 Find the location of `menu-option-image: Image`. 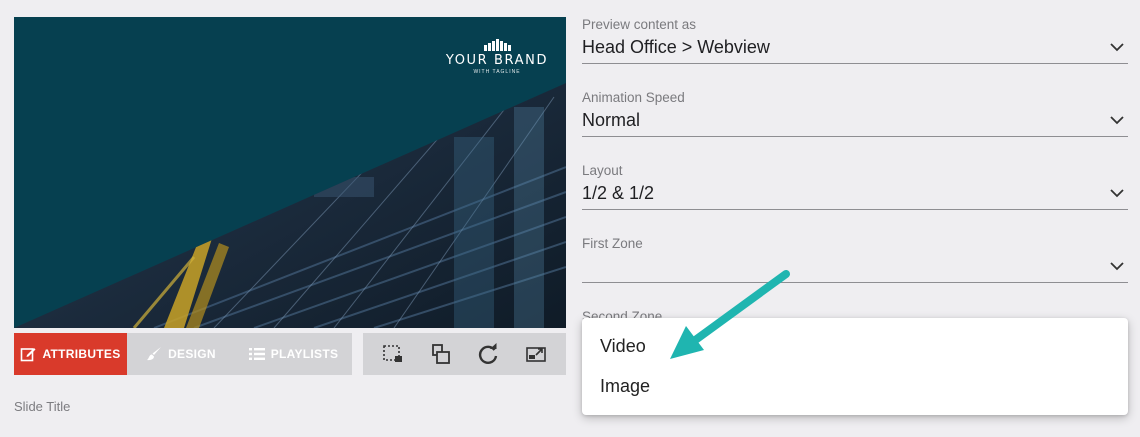

menu-option-image: Image is located at coordinates (855, 386).